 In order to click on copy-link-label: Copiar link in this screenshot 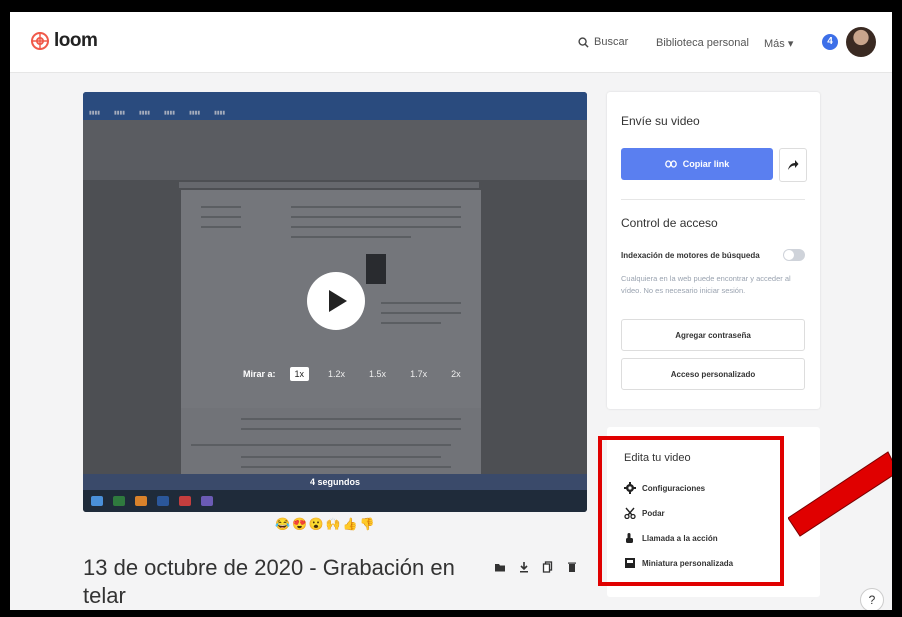, I will do `click(706, 164)`.